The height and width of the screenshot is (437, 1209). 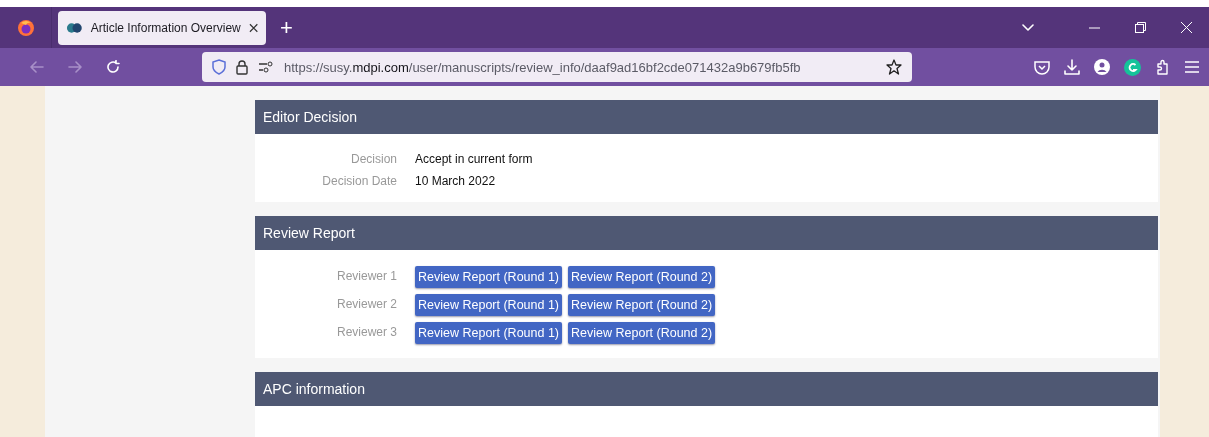 I want to click on field-value: 10 March 2022, so click(x=455, y=181).